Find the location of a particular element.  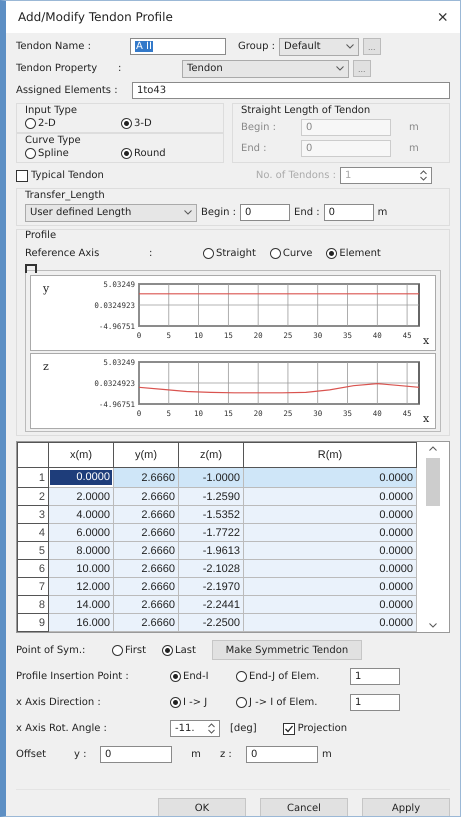

table-cell: 6.0000 is located at coordinates (81, 533).